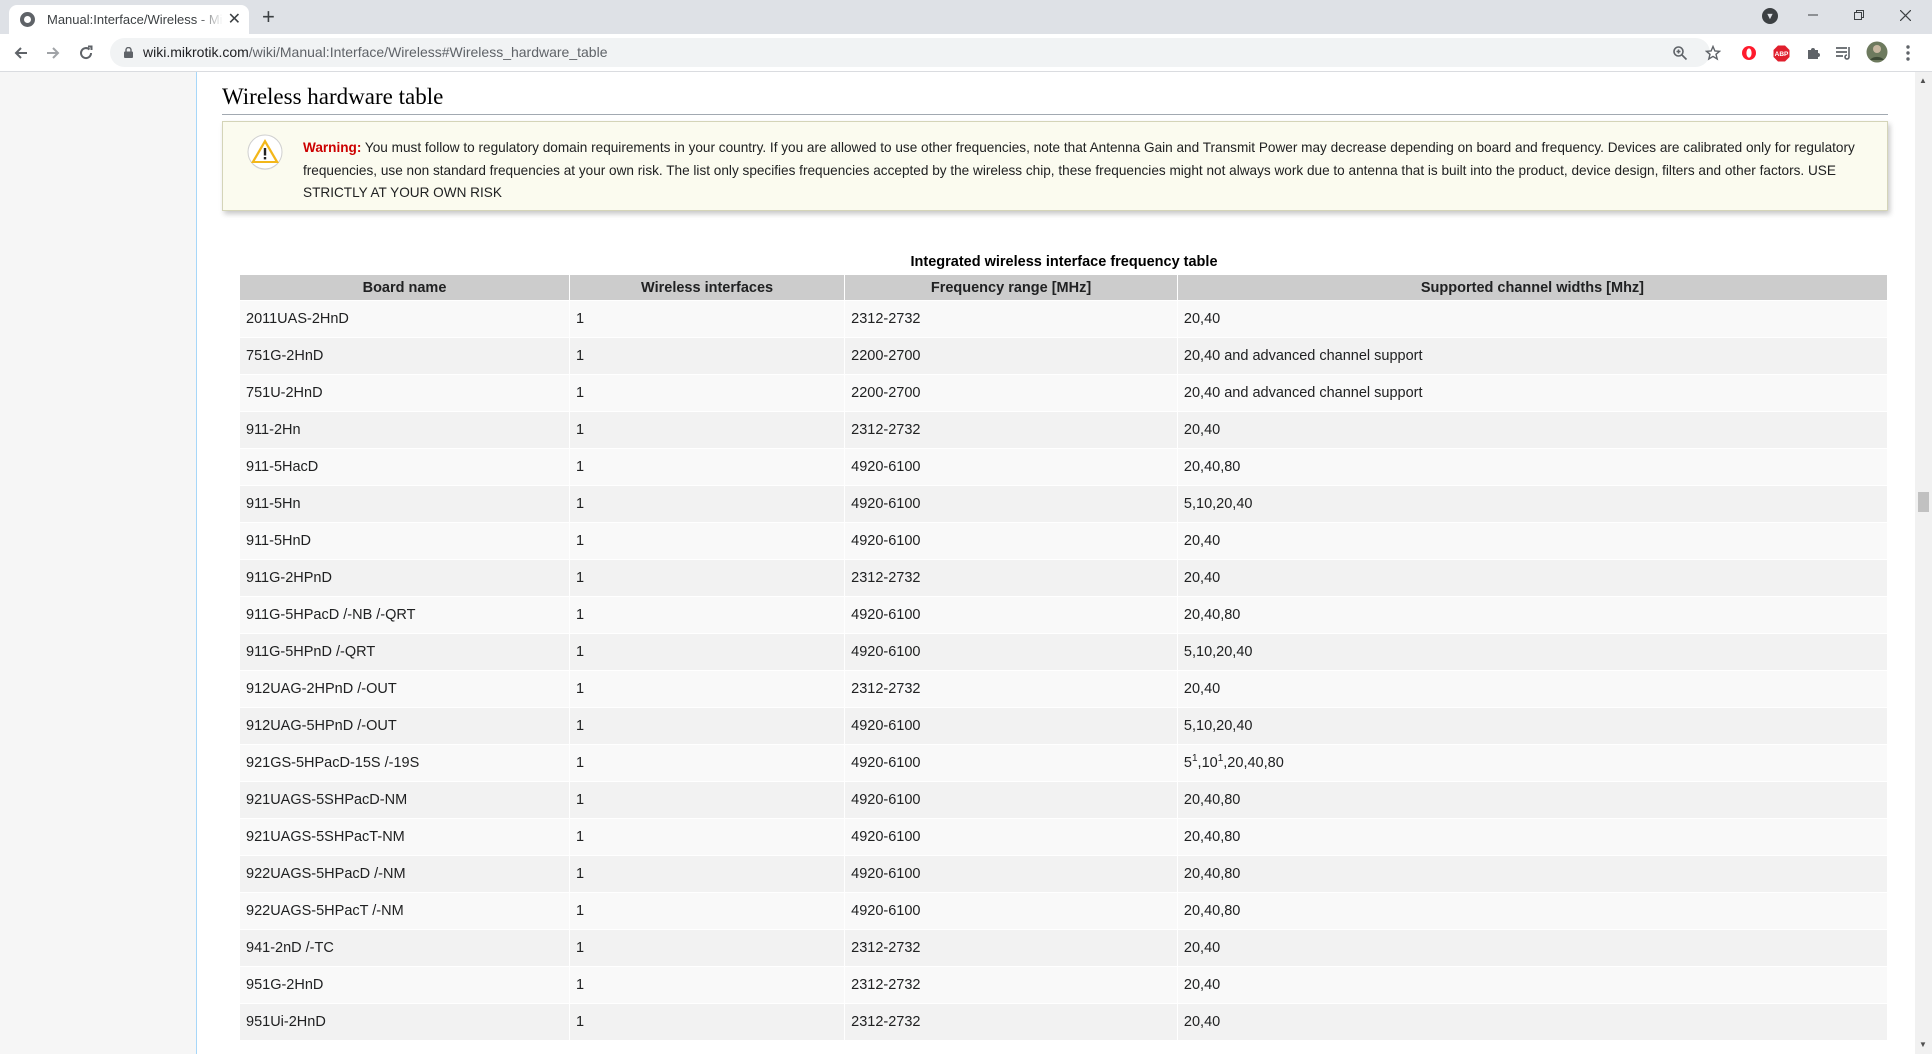 This screenshot has height=1054, width=1932. Describe the element at coordinates (405, 689) in the screenshot. I see `board-name-cell: 912UAG-2HPnD /-OUT` at that location.